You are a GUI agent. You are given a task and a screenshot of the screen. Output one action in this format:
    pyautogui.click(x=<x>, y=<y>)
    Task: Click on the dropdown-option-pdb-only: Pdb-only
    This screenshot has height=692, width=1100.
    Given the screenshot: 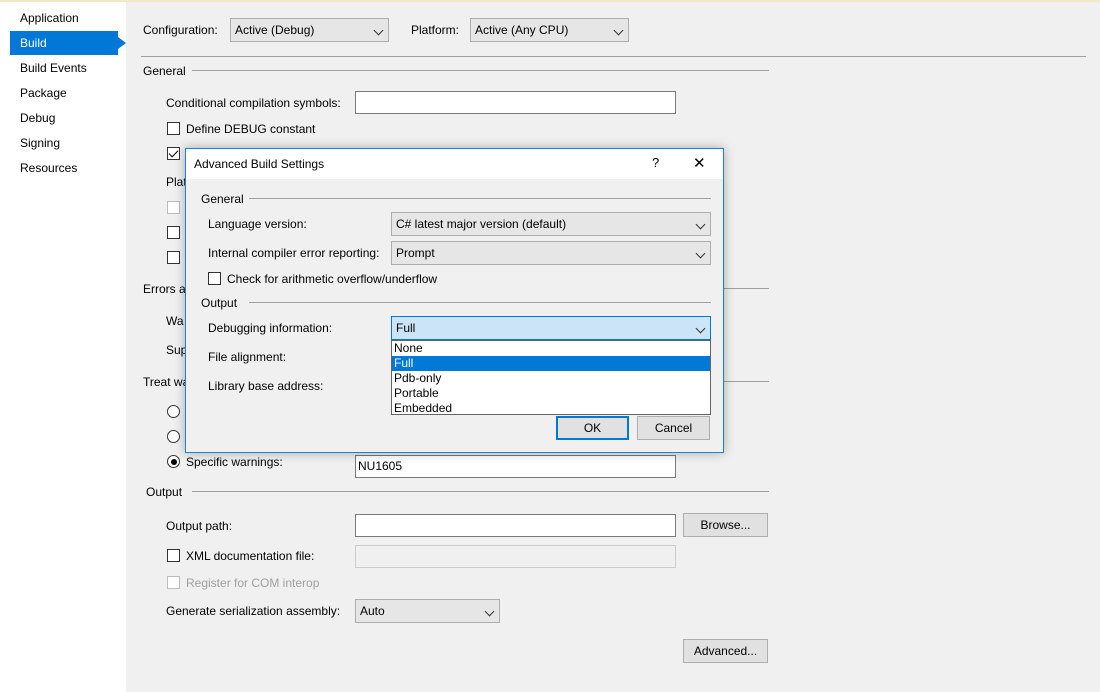 What is the action you would take?
    pyautogui.click(x=551, y=378)
    